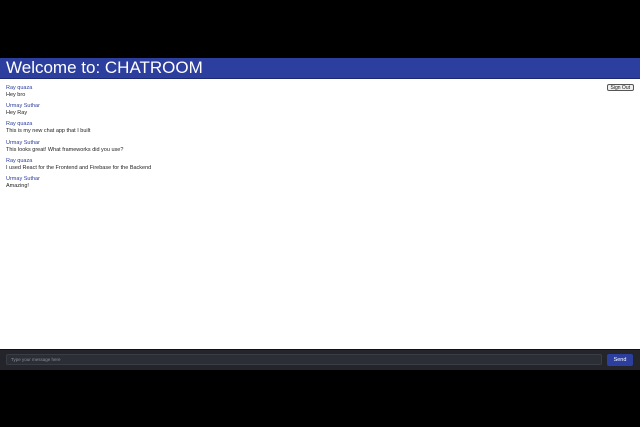  Describe the element at coordinates (304, 359) in the screenshot. I see `message-input` at that location.